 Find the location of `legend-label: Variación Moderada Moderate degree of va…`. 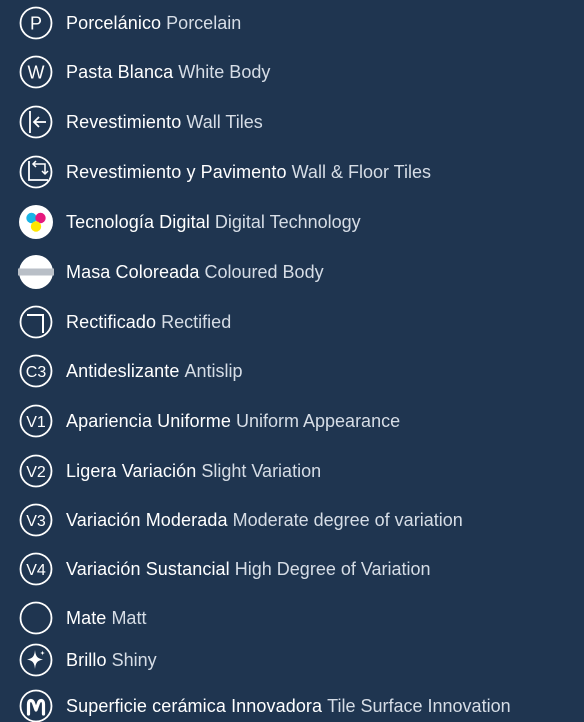

legend-label: Variación Moderada Moderate degree of va… is located at coordinates (264, 520).